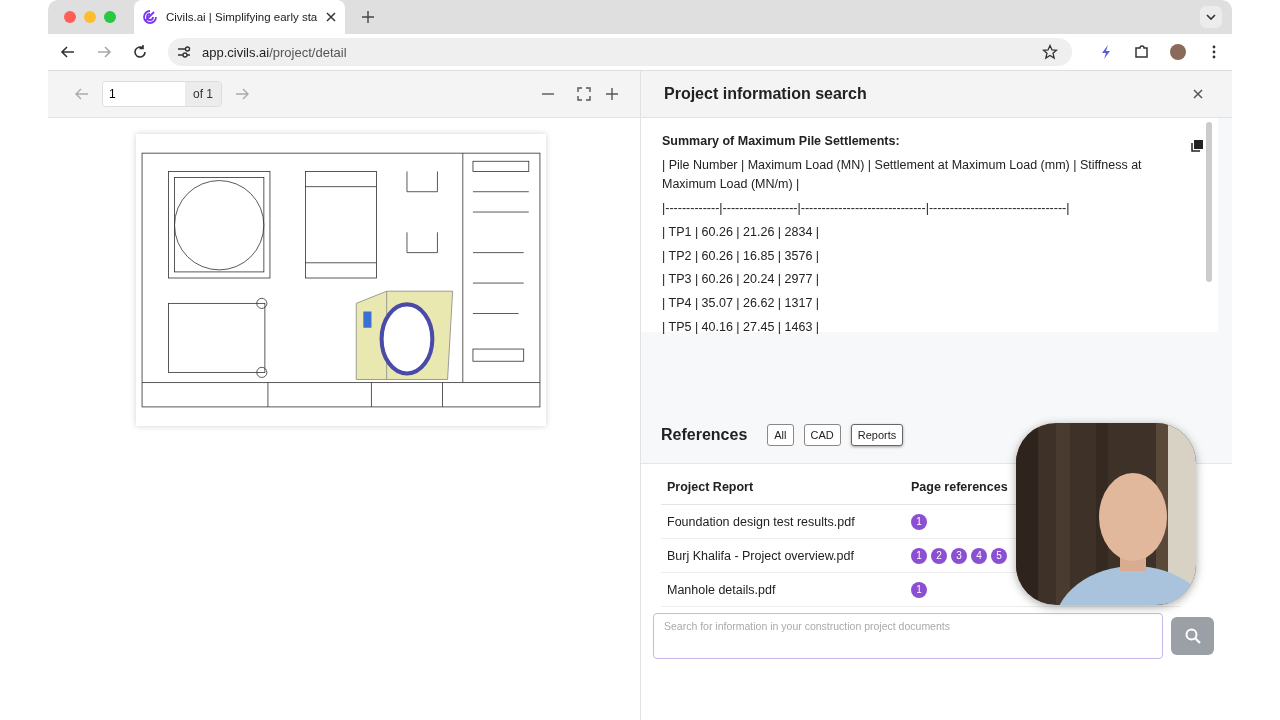 This screenshot has width=1280, height=720. I want to click on answer-line: |-------------|------------------|------------------------------|---------------------------------|, so click(866, 209).